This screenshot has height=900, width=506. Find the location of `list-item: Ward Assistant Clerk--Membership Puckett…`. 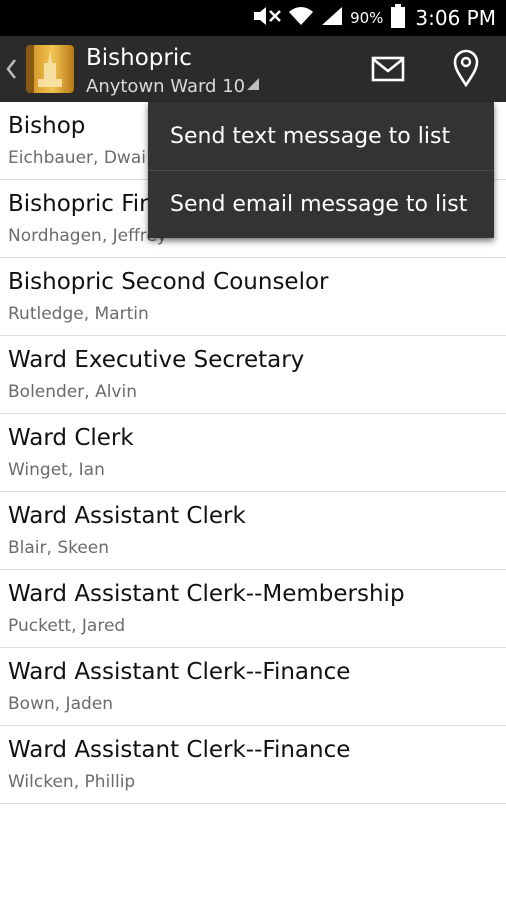

list-item: Ward Assistant Clerk--Membership Puckett… is located at coordinates (253, 609).